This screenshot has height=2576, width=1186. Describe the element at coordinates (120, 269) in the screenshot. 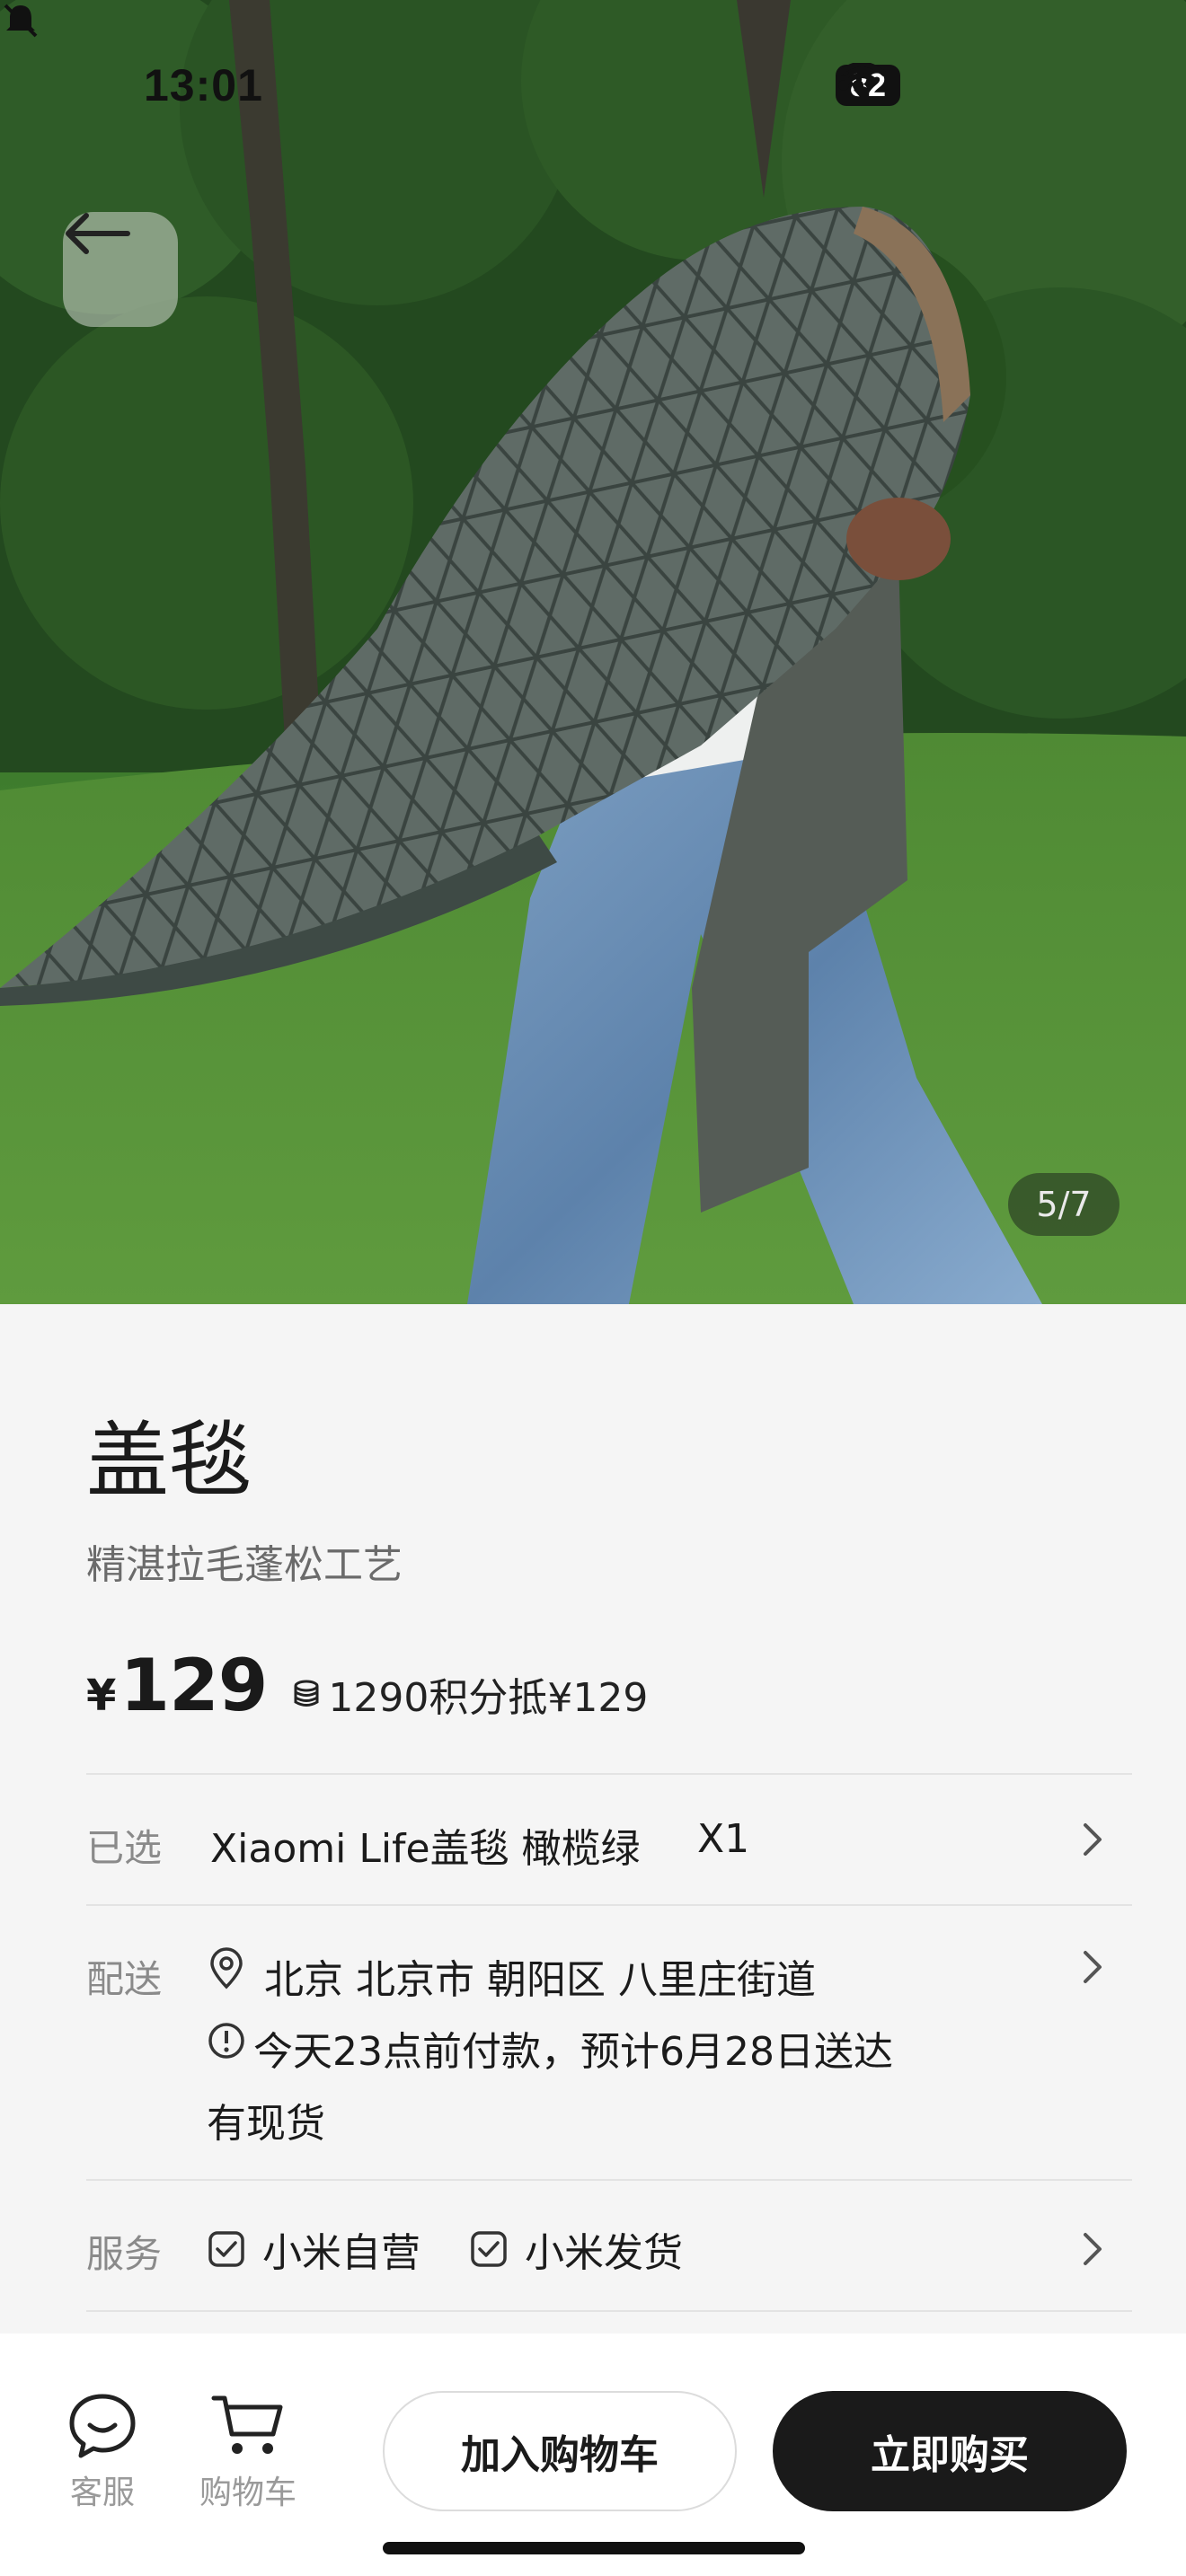

I see `back-button` at that location.